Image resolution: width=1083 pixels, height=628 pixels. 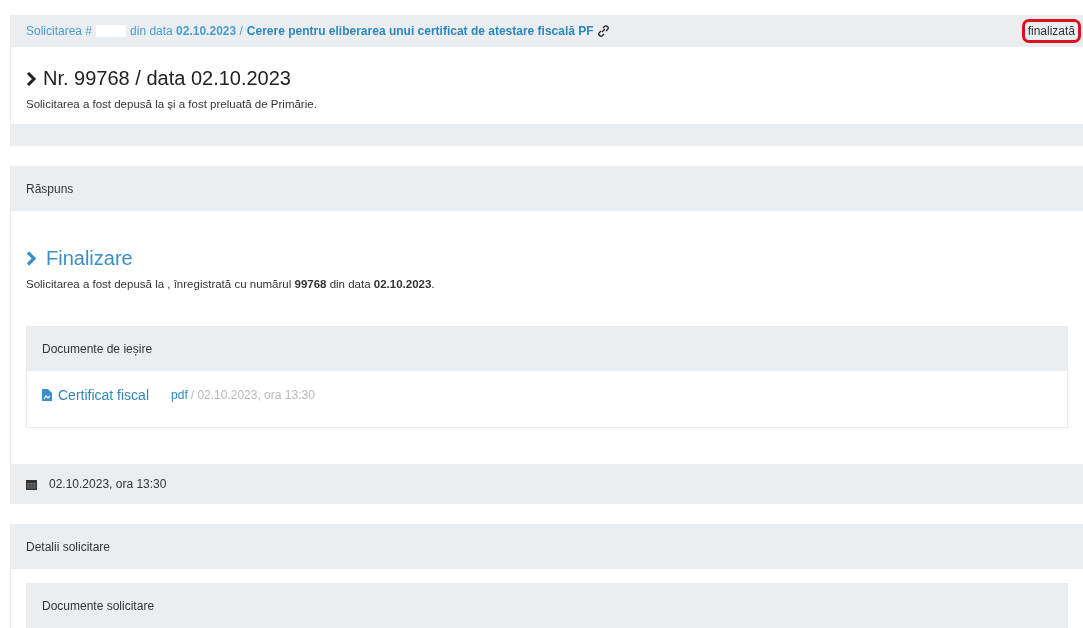 What do you see at coordinates (68, 546) in the screenshot?
I see `details-title: Detalii solicitare` at bounding box center [68, 546].